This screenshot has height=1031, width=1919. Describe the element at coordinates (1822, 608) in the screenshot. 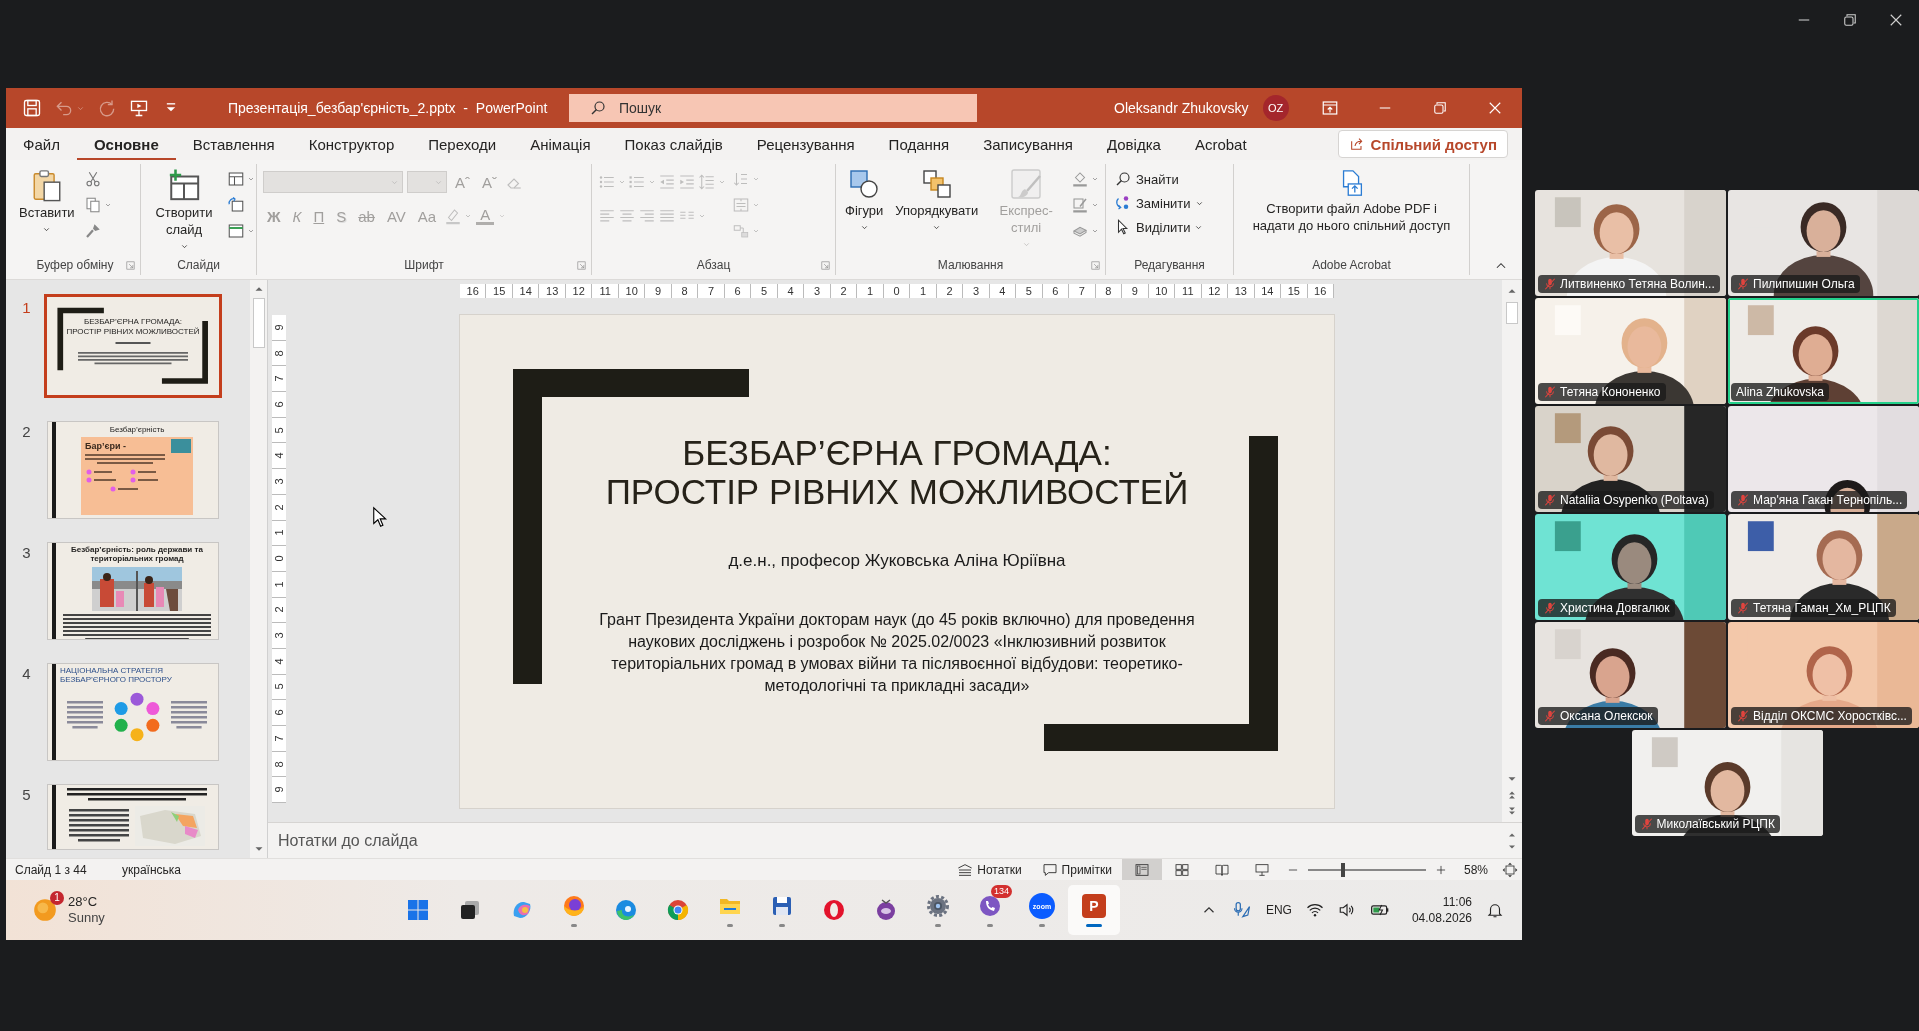

I see `participant-name: Тетяна Гаман_Хм_РЦПК` at that location.